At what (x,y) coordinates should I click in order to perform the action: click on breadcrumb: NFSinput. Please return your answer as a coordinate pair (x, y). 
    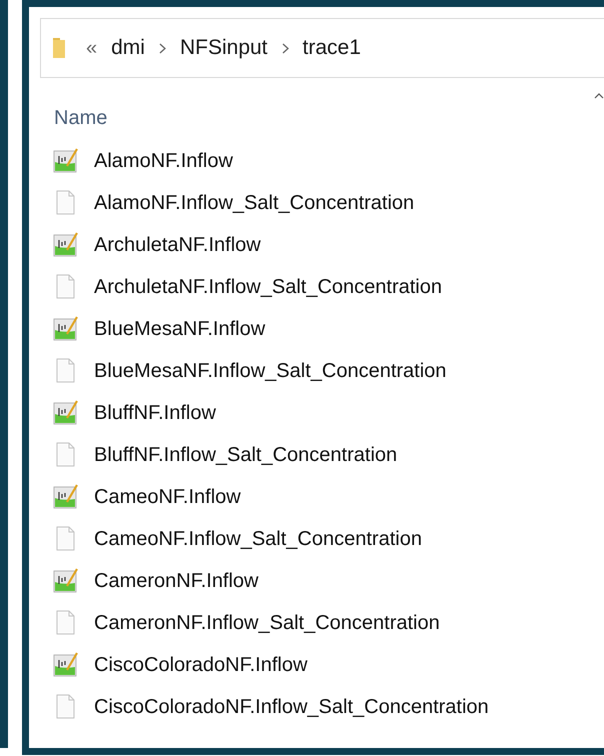
    Looking at the image, I should click on (224, 48).